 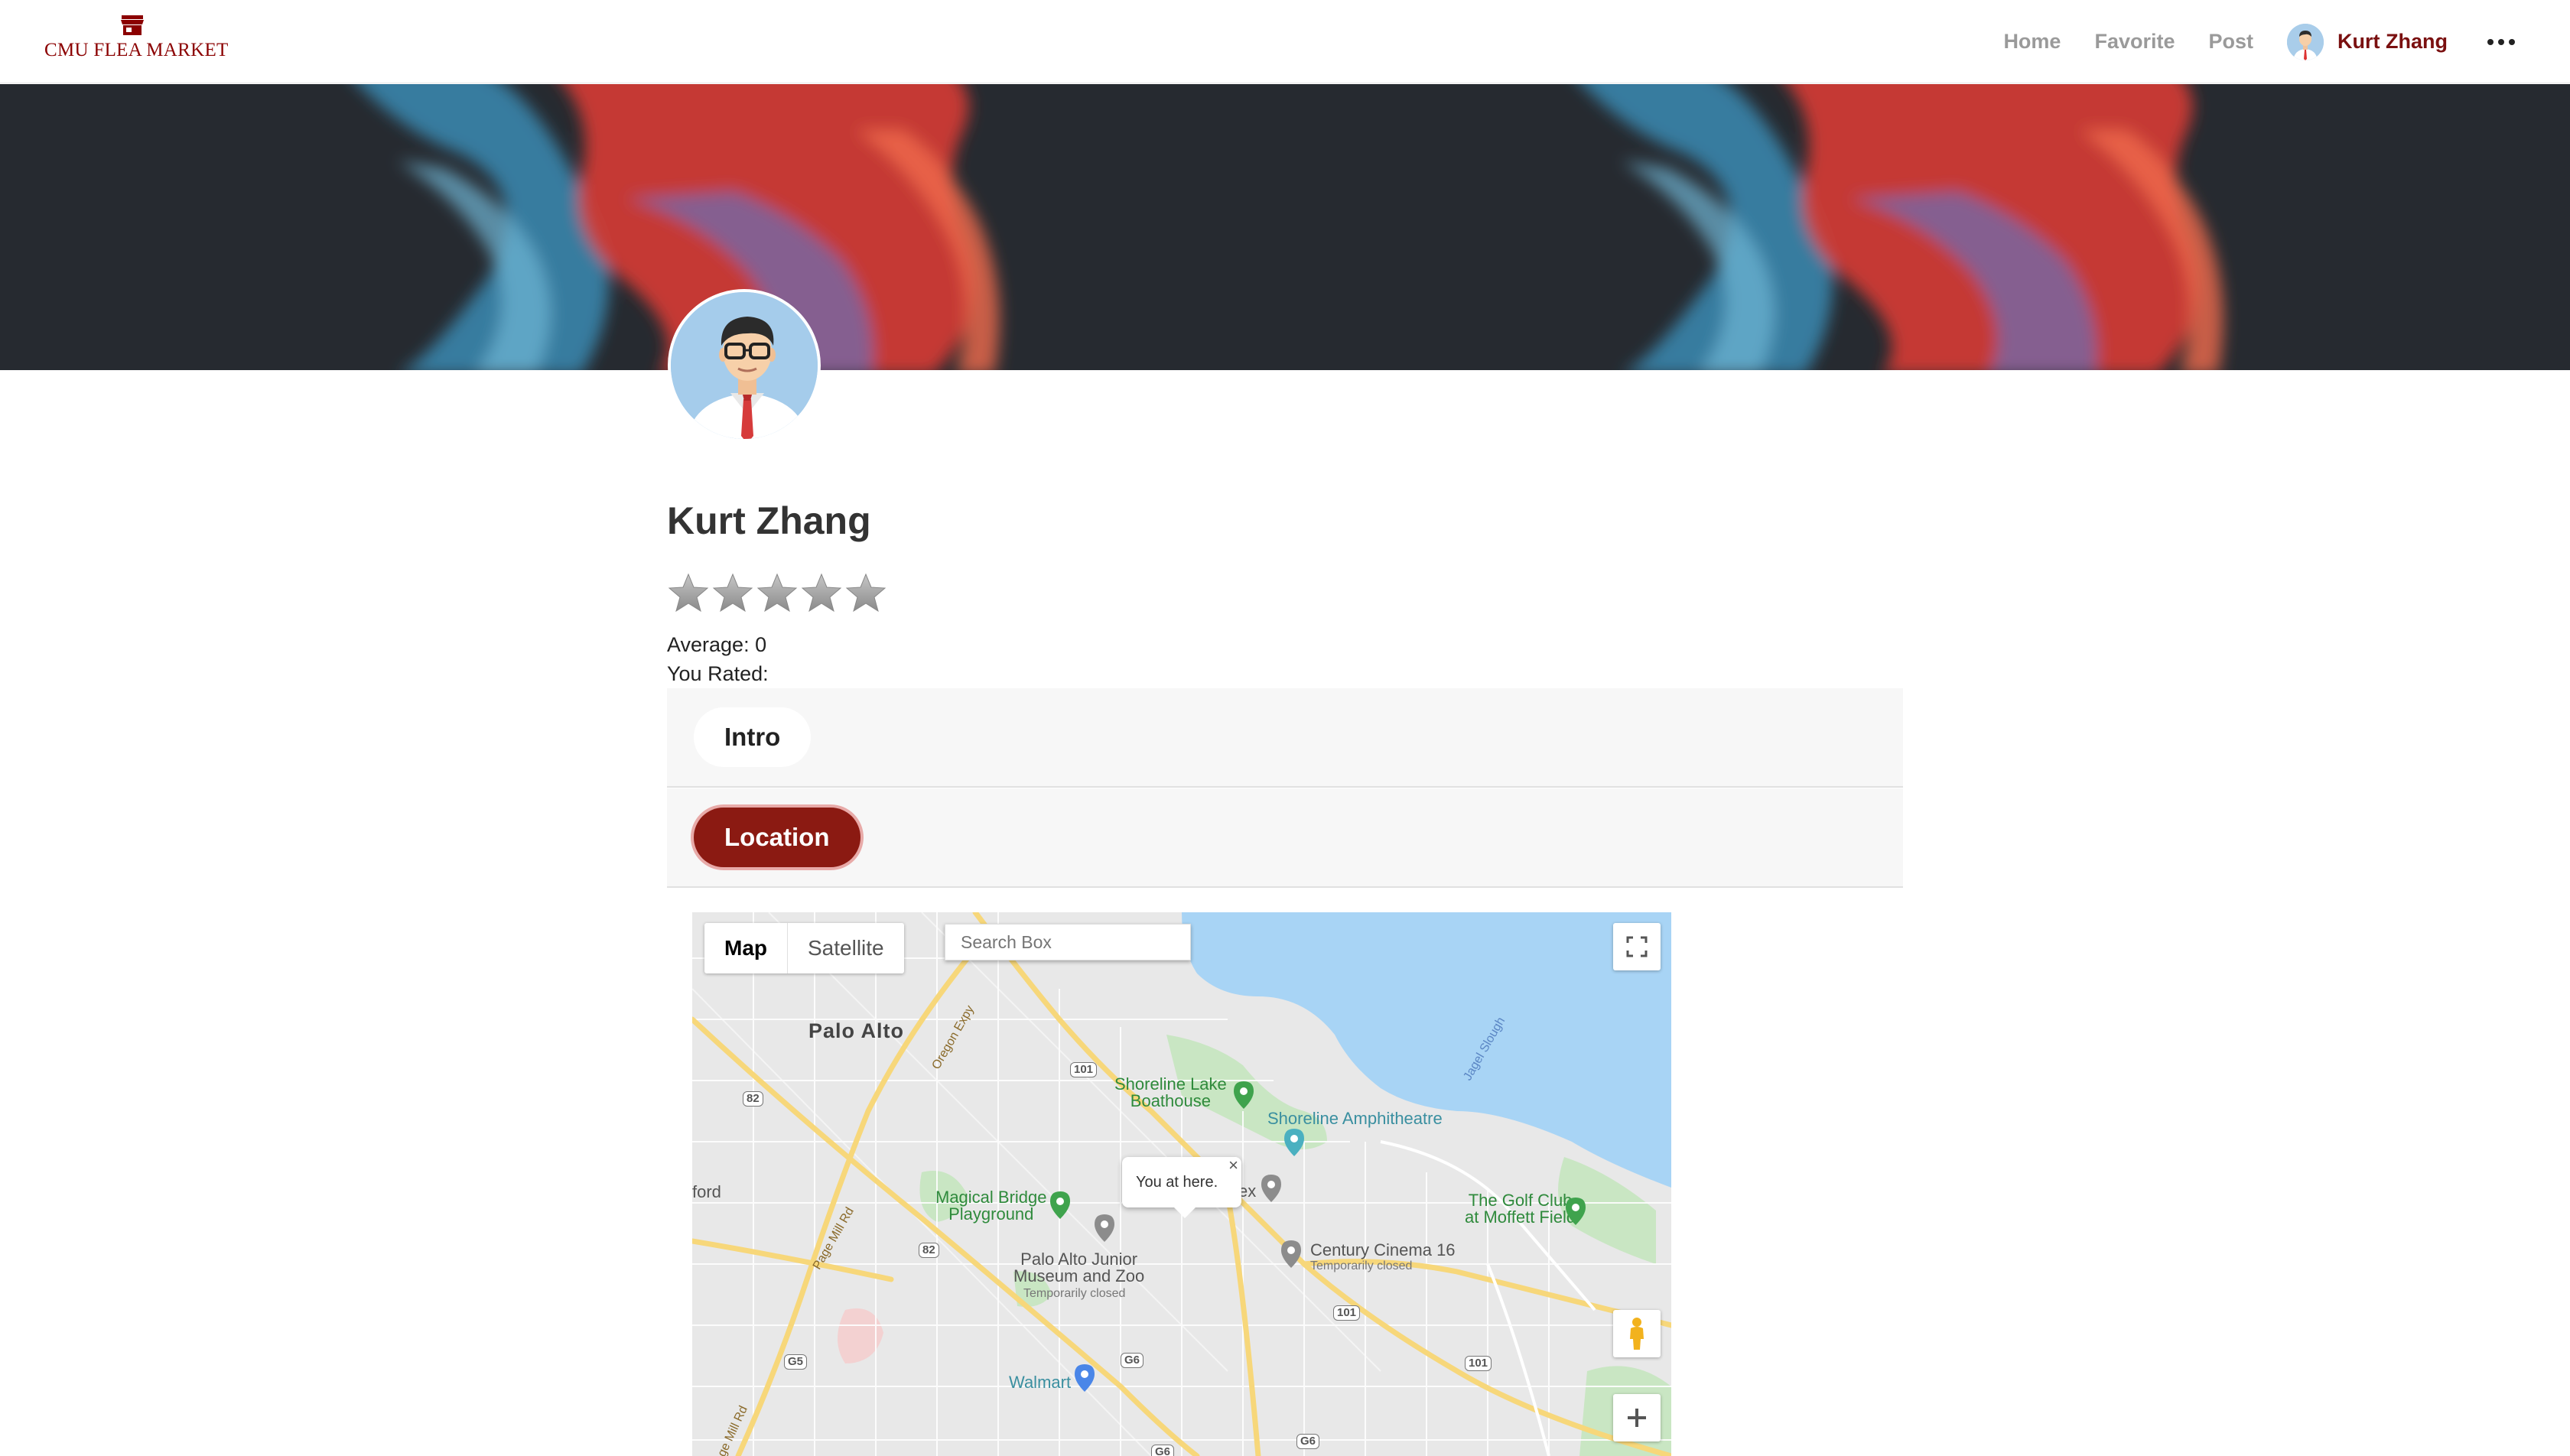 I want to click on street-view-pegman-icon, so click(x=1637, y=1333).